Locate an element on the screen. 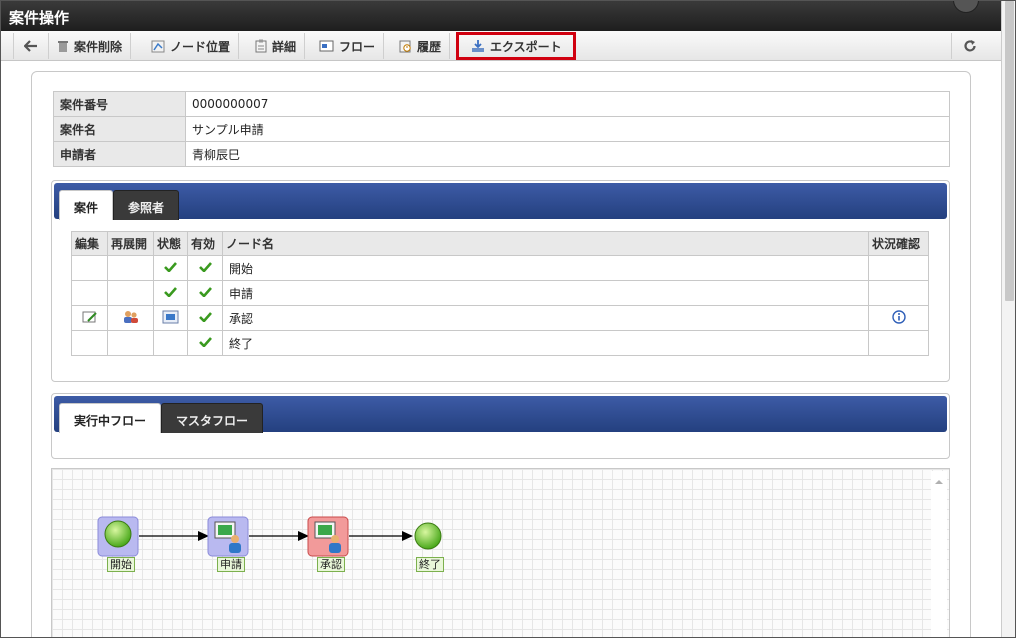 The height and width of the screenshot is (638, 1016). page-scrollbar is located at coordinates (1008, 319).